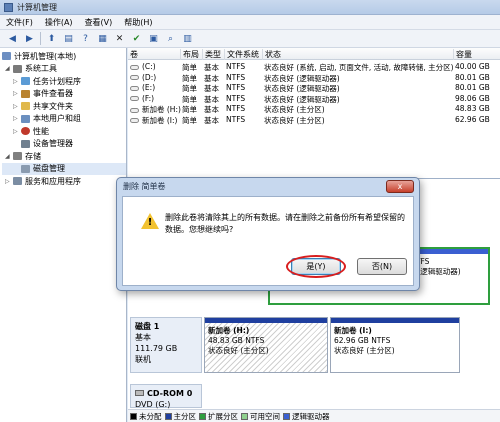 This screenshot has width=500, height=422. Describe the element at coordinates (150, 222) in the screenshot. I see `warning-icon-mark: !` at that location.